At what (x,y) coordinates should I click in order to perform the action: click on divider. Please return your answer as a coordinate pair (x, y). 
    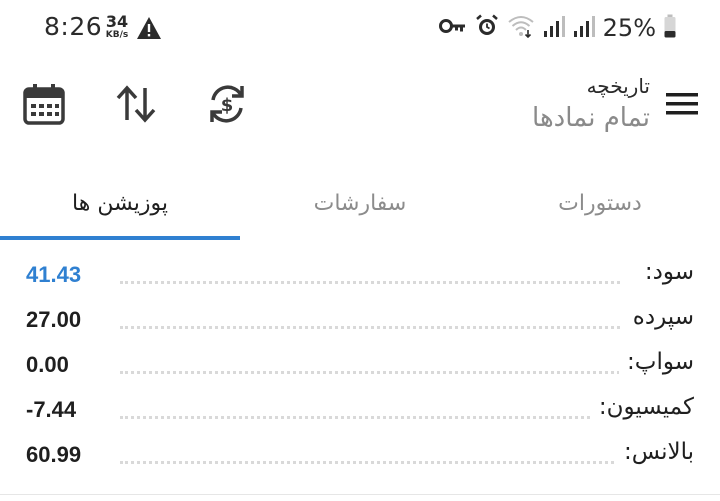
    Looking at the image, I should click on (360, 494).